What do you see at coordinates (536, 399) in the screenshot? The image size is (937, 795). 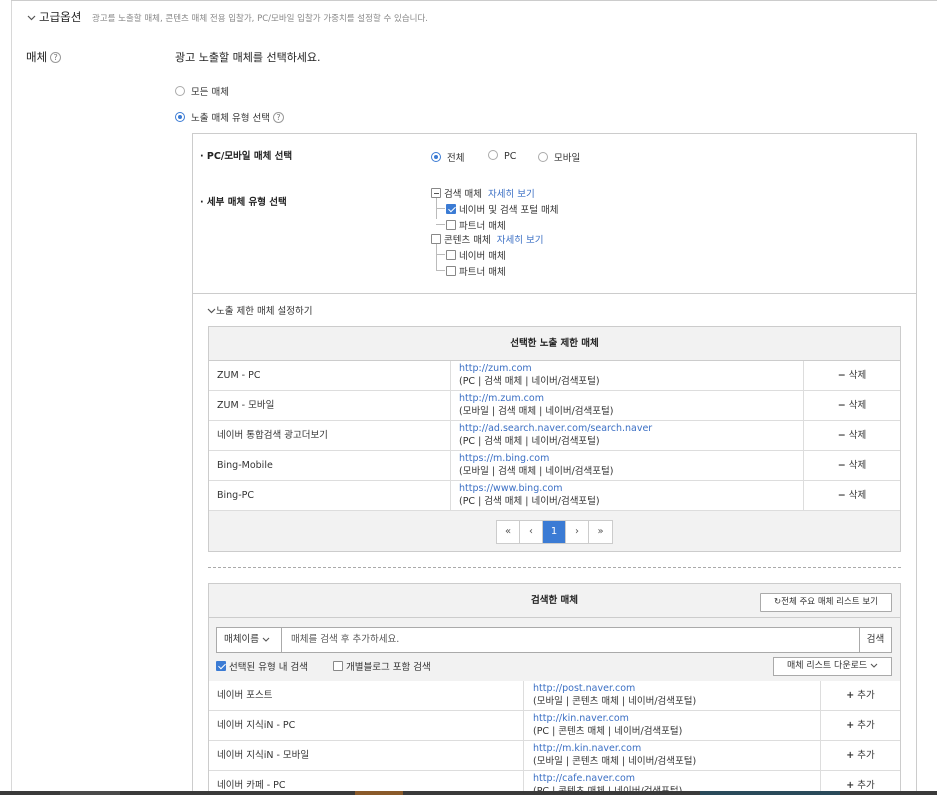 I see `media-url-link: http://m.zum.com` at bounding box center [536, 399].